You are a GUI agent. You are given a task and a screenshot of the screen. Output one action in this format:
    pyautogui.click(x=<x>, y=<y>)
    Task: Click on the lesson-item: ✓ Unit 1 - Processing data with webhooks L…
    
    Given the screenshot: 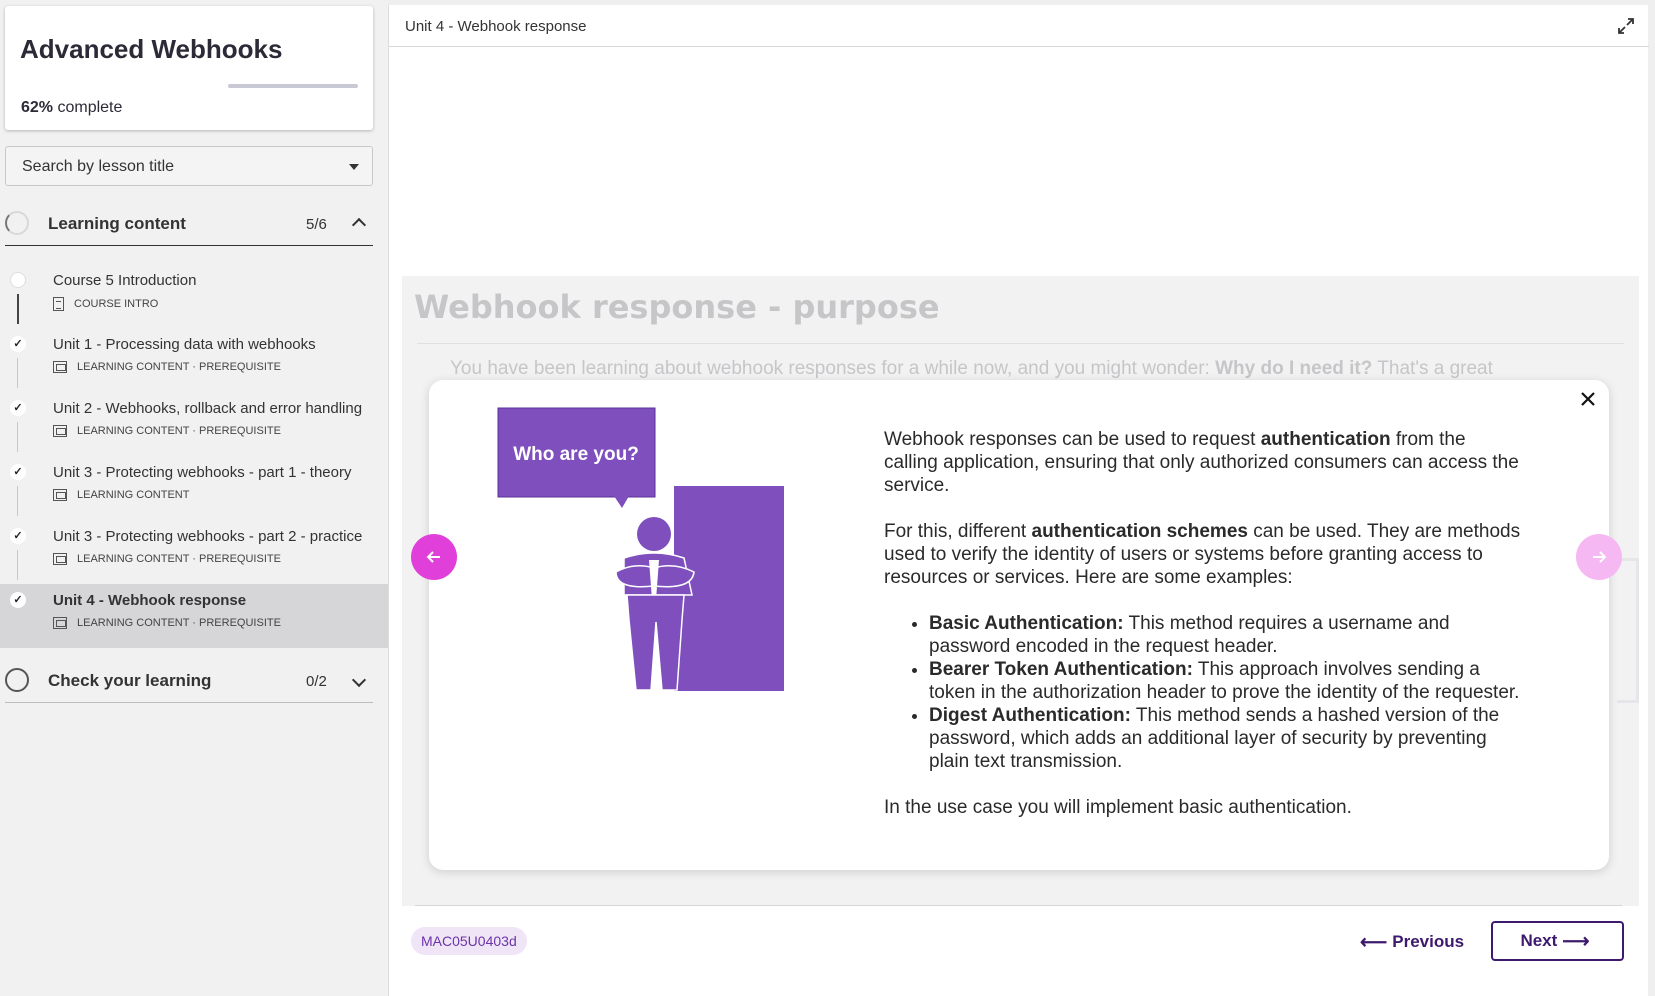 What is the action you would take?
    pyautogui.click(x=194, y=360)
    